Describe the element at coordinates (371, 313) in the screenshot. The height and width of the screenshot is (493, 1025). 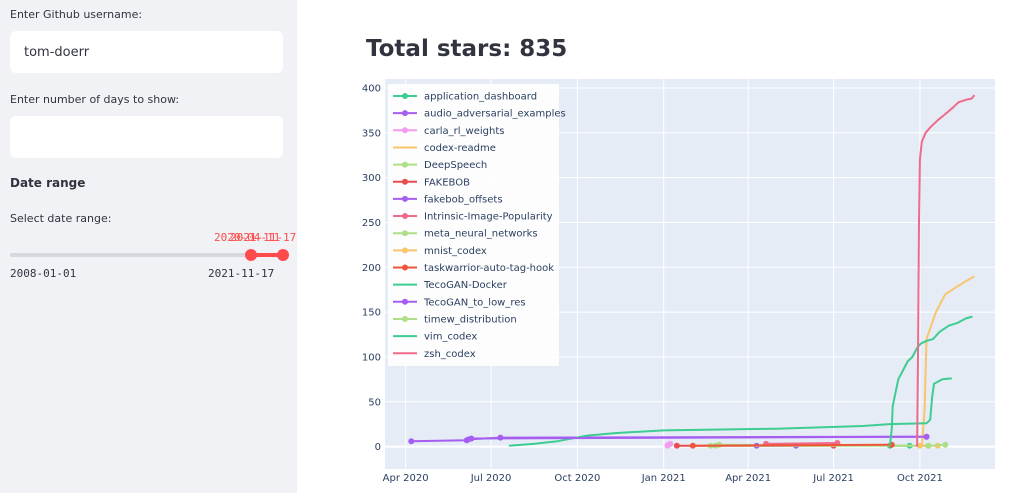
I see `y-tick-label: 150` at that location.